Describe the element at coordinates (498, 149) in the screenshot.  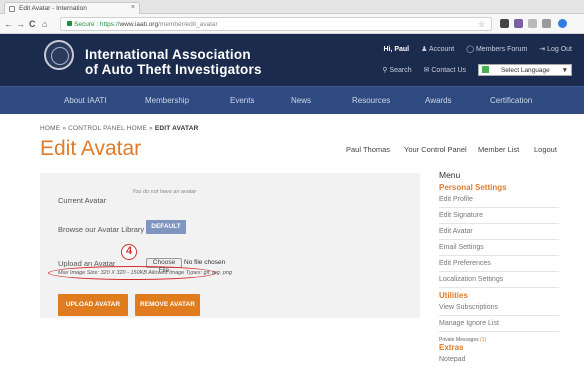
I see `member-list-link: Member List` at that location.